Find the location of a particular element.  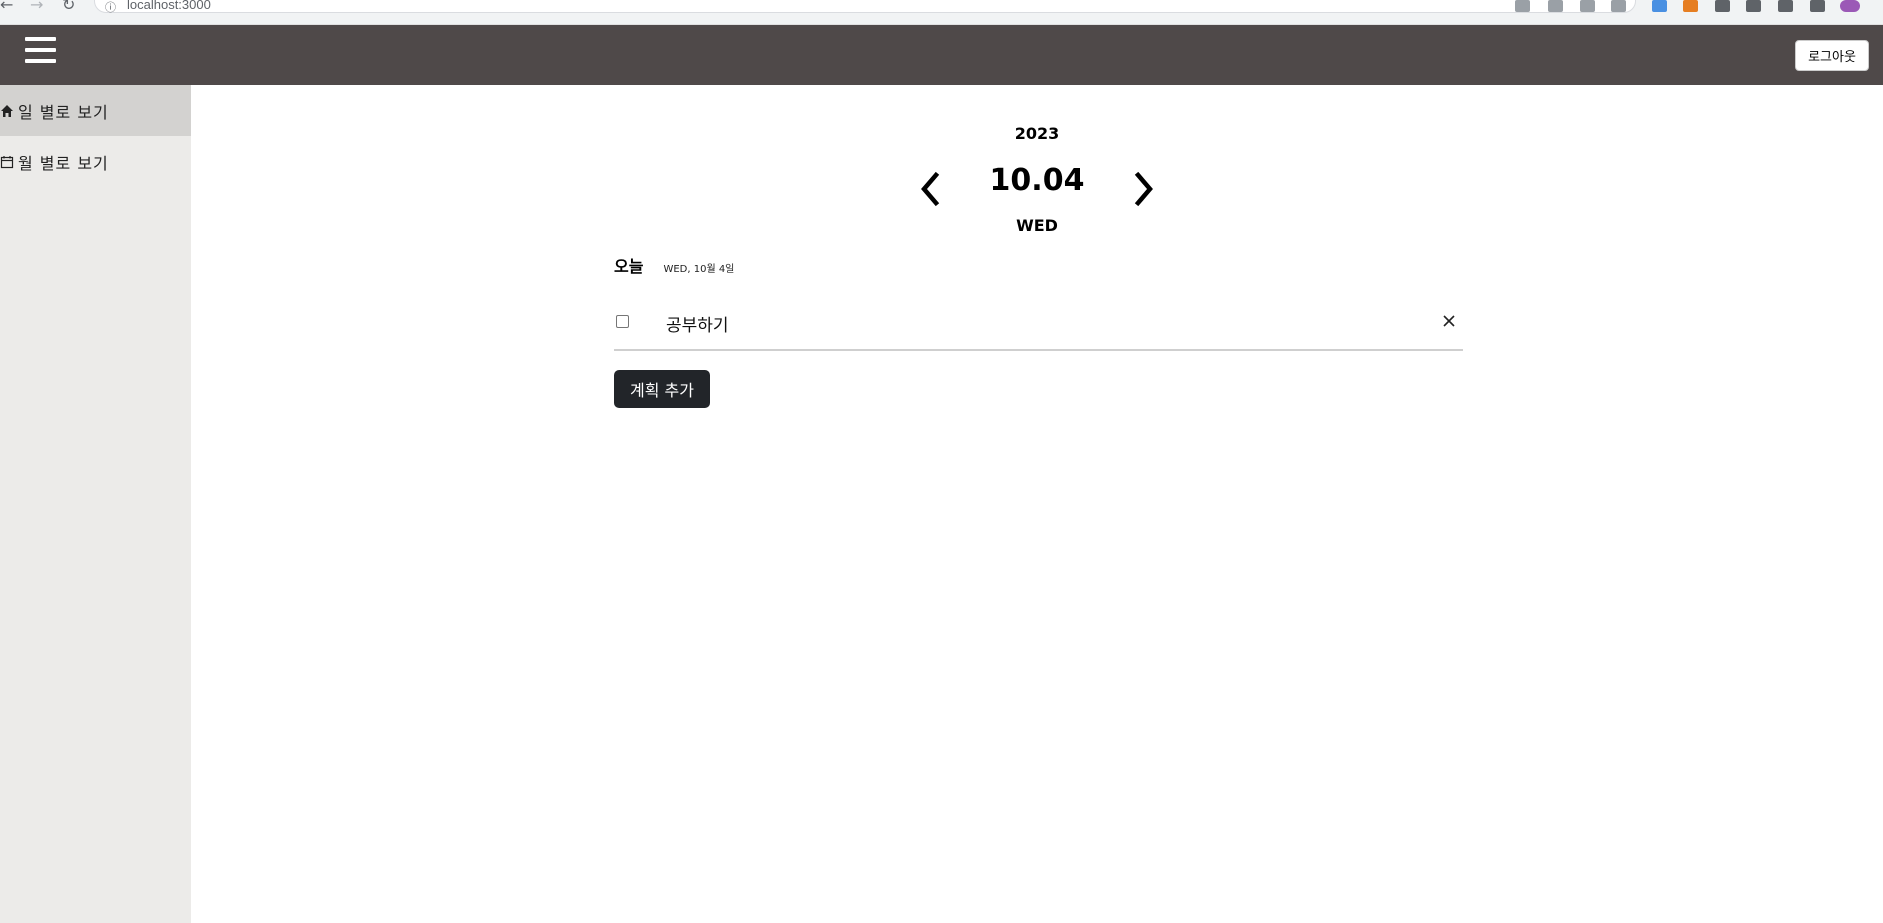

todo-item: 공부하기 is located at coordinates (1038, 323).